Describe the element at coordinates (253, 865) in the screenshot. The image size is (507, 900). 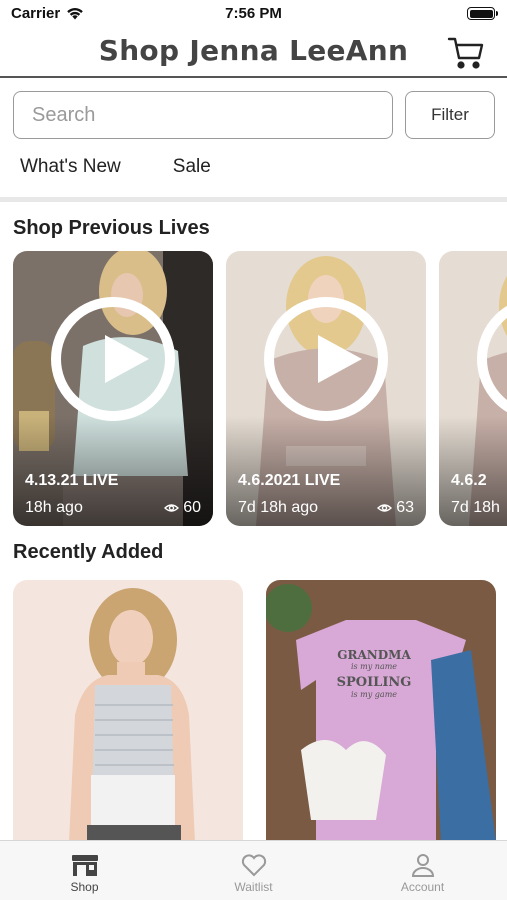
I see `heart-icon` at that location.